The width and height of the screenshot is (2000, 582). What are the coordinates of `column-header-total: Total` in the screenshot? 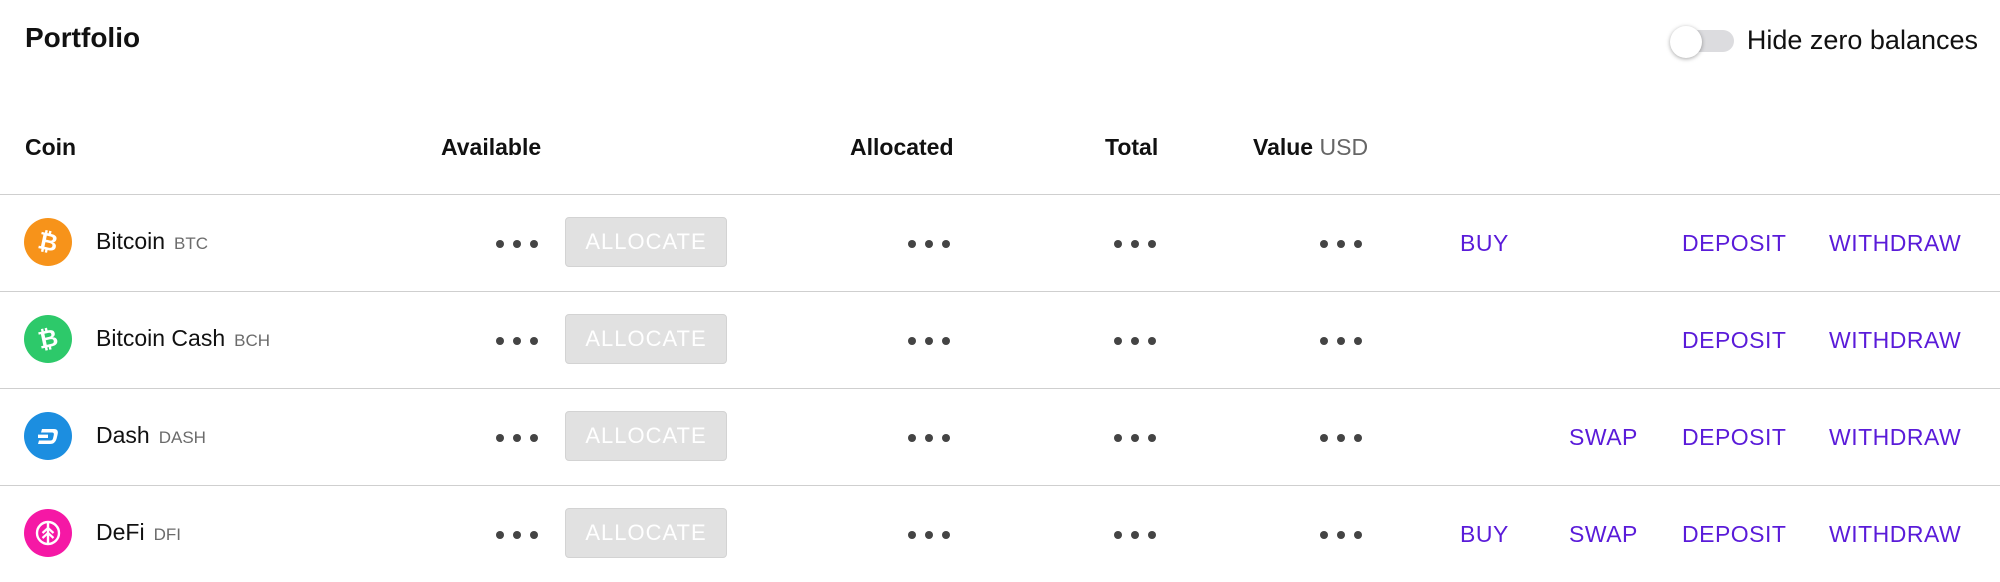 It's located at (1132, 147).